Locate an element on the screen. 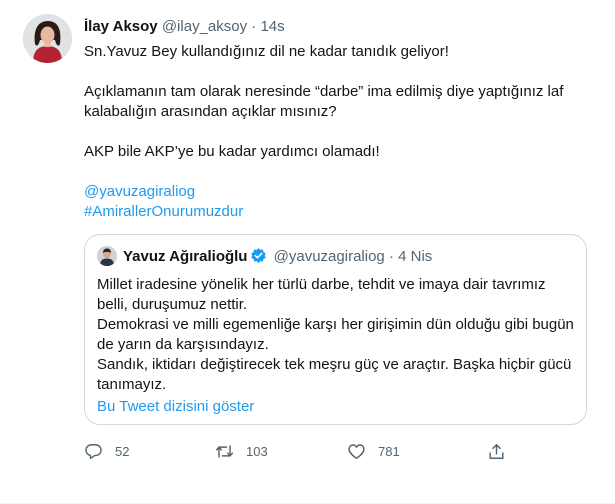 Image resolution: width=615 pixels, height=504 pixels. quoted-timestamp: 4 Nis is located at coordinates (415, 256).